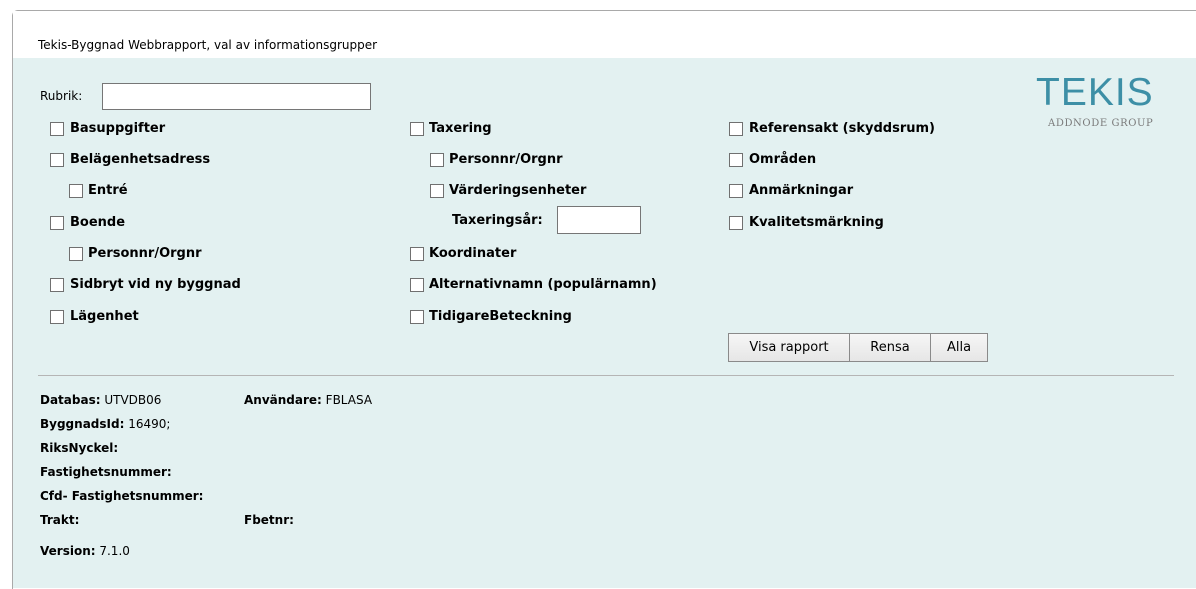  What do you see at coordinates (118, 128) in the screenshot?
I see `basuppgifter-label: Basuppgifter` at bounding box center [118, 128].